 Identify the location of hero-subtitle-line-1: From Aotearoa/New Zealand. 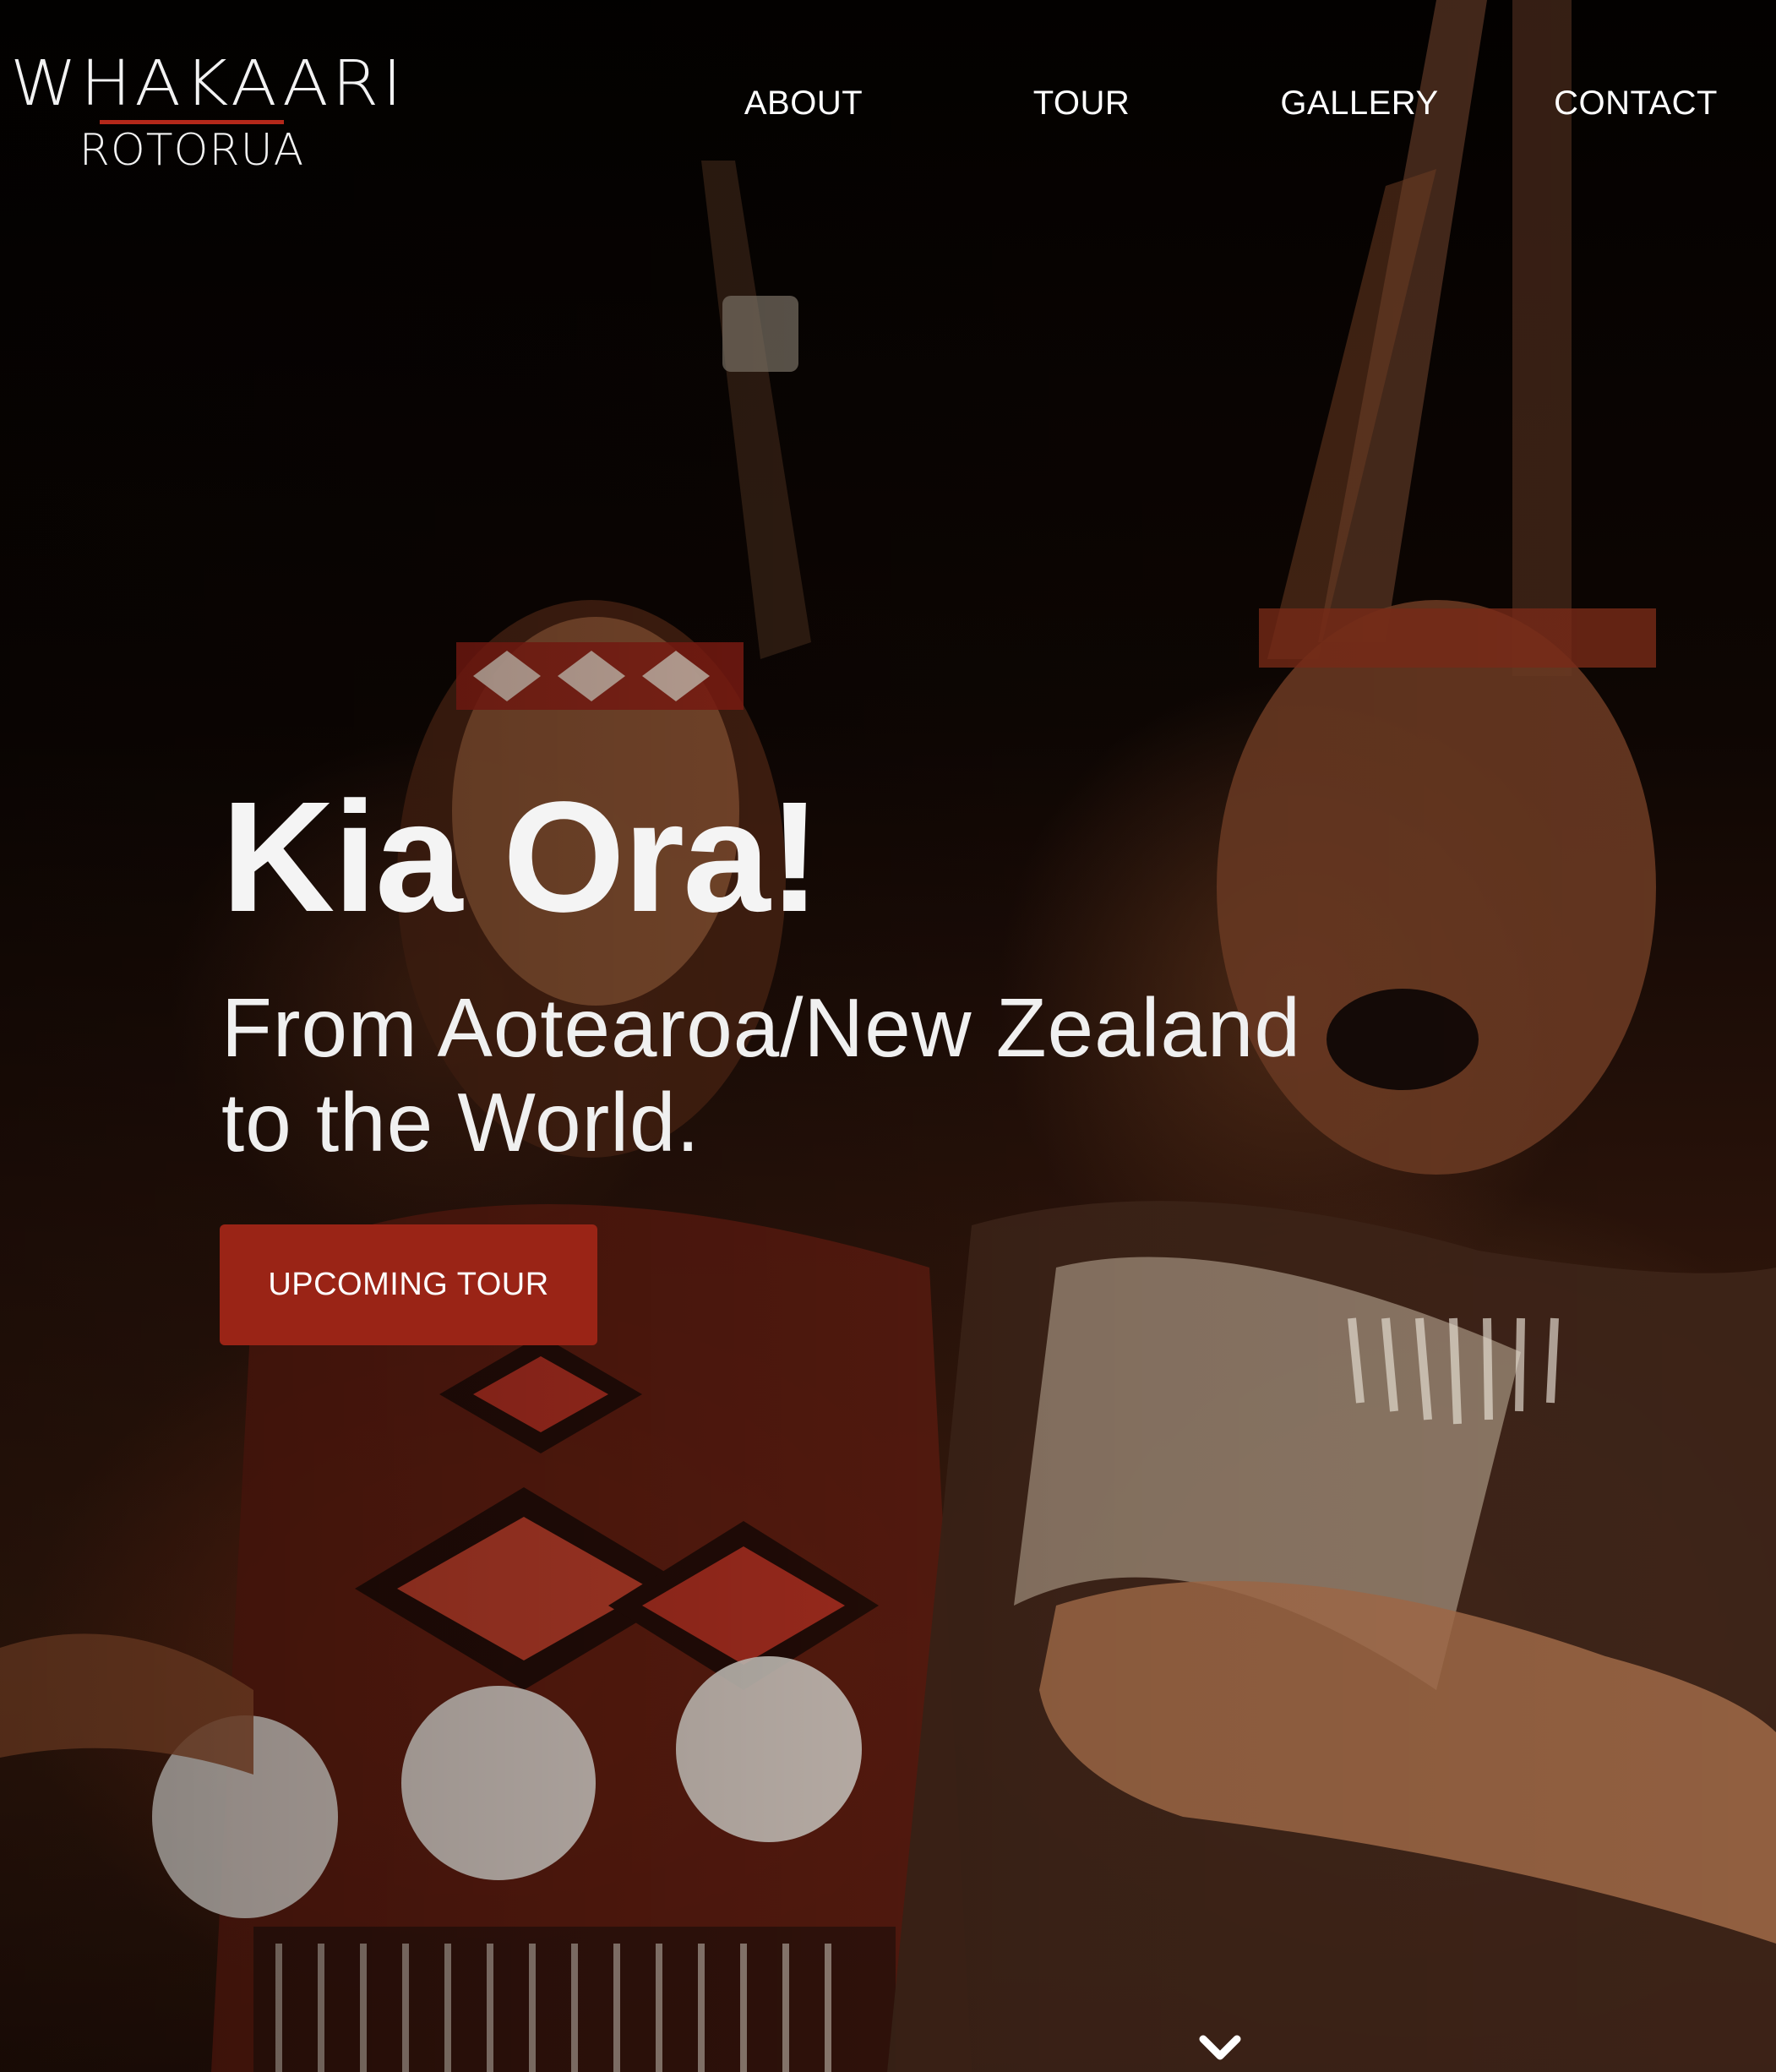
(761, 1027).